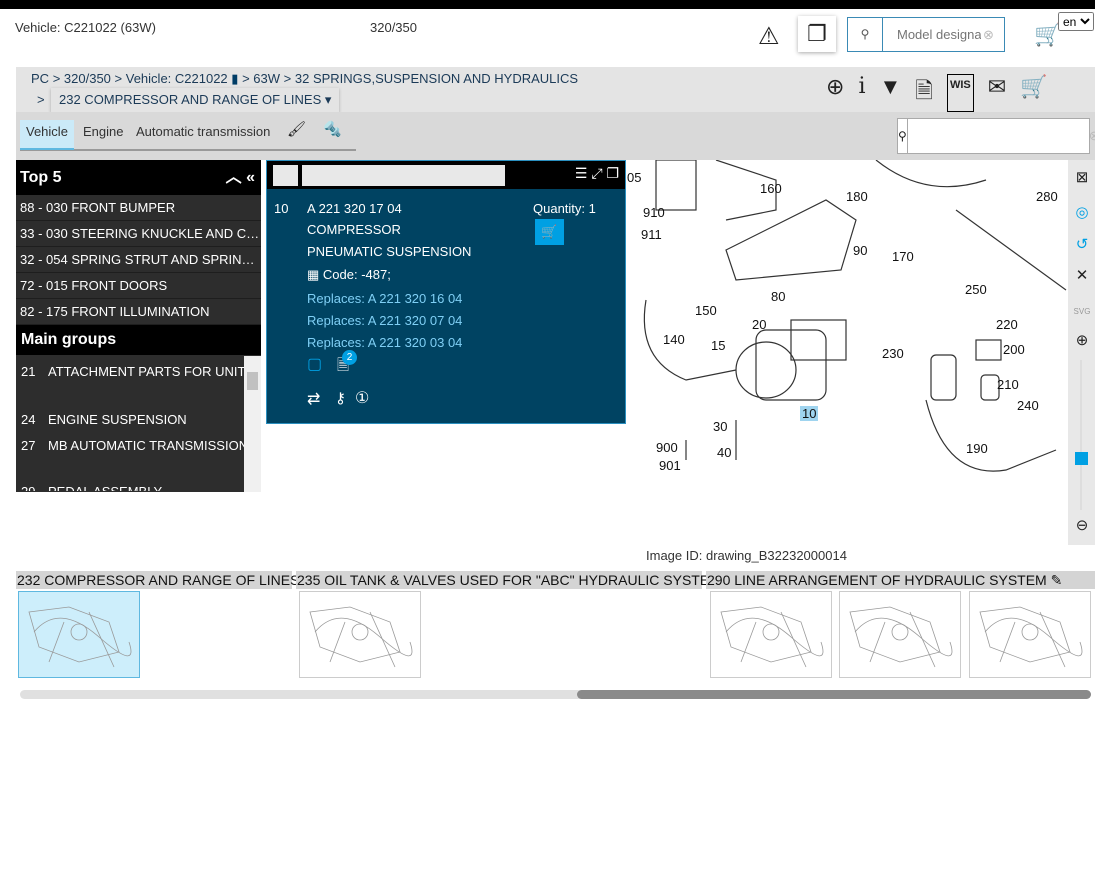 This screenshot has height=880, width=1095. What do you see at coordinates (667, 447) in the screenshot?
I see `callout-900: 900` at bounding box center [667, 447].